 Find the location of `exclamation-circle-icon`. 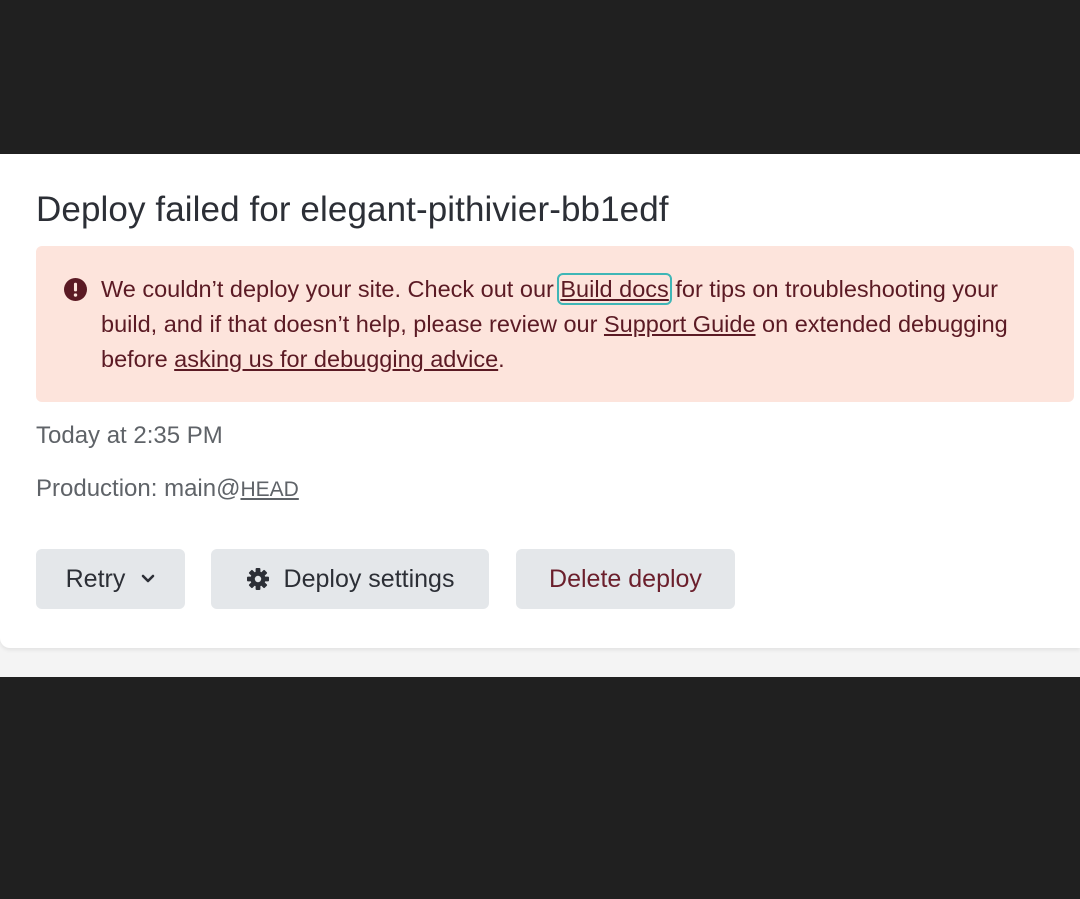

exclamation-circle-icon is located at coordinates (75, 289).